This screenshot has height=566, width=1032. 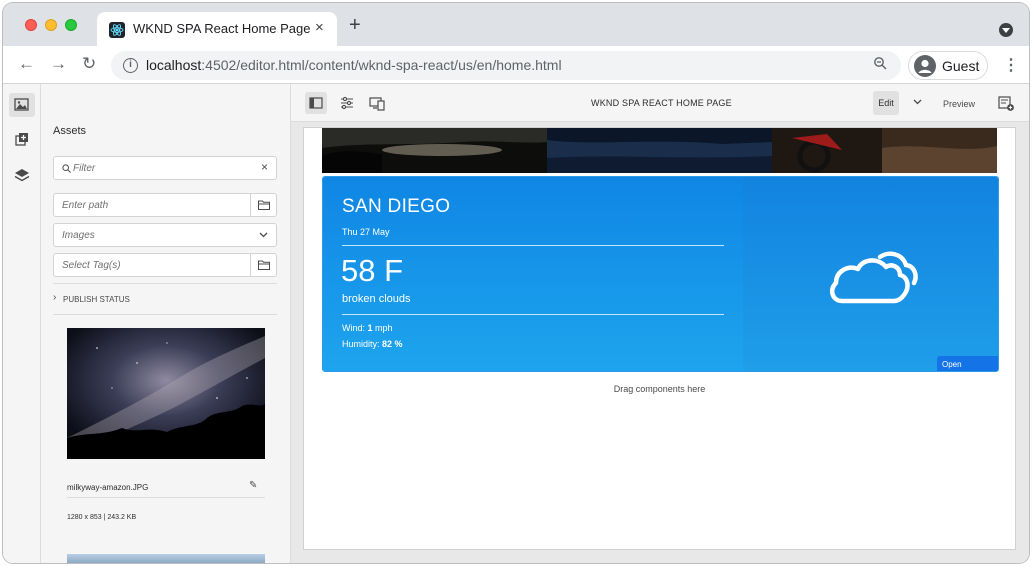 What do you see at coordinates (873, 277) in the screenshot?
I see `broken-clouds-icon` at bounding box center [873, 277].